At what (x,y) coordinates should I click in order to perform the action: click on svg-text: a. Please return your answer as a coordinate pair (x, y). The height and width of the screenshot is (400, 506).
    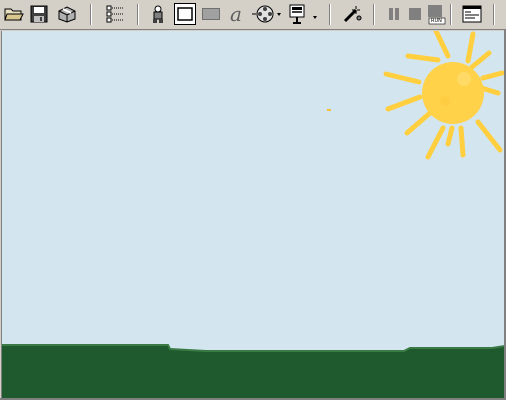
    Looking at the image, I should click on (236, 14).